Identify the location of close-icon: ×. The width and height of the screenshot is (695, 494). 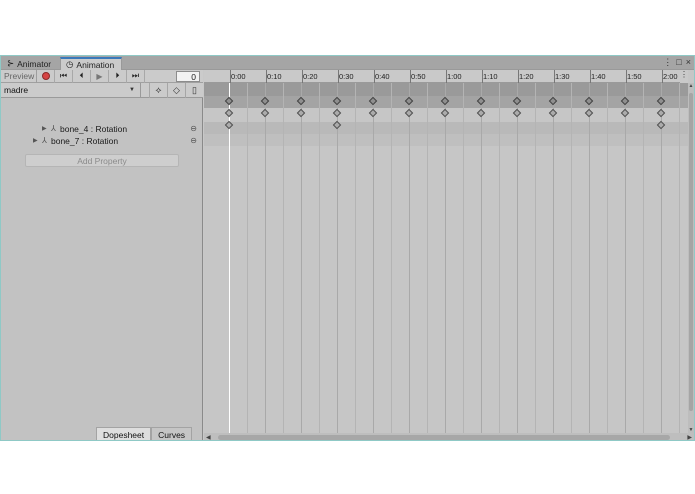
(688, 62).